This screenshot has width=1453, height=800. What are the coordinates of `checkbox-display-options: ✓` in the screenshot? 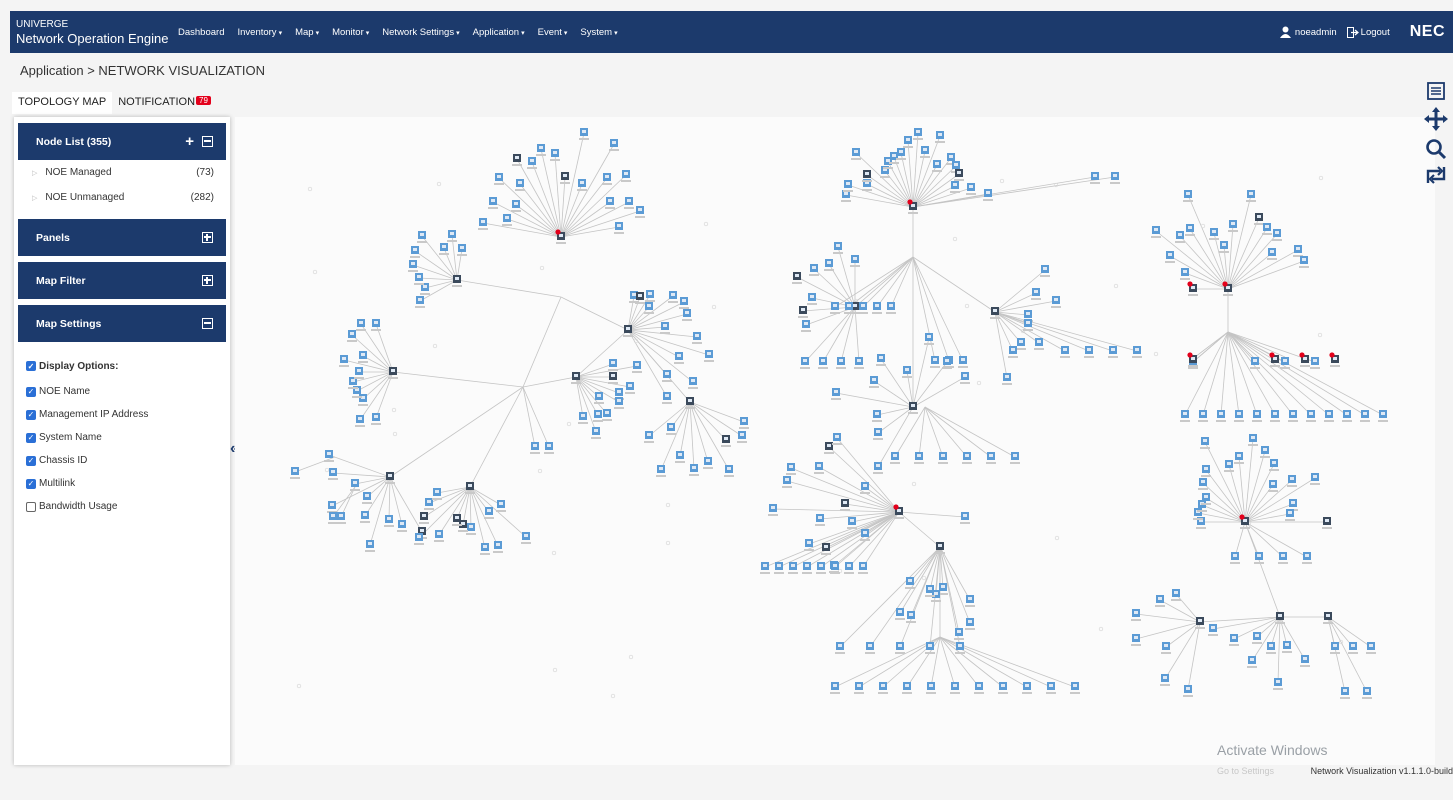 It's located at (31, 366).